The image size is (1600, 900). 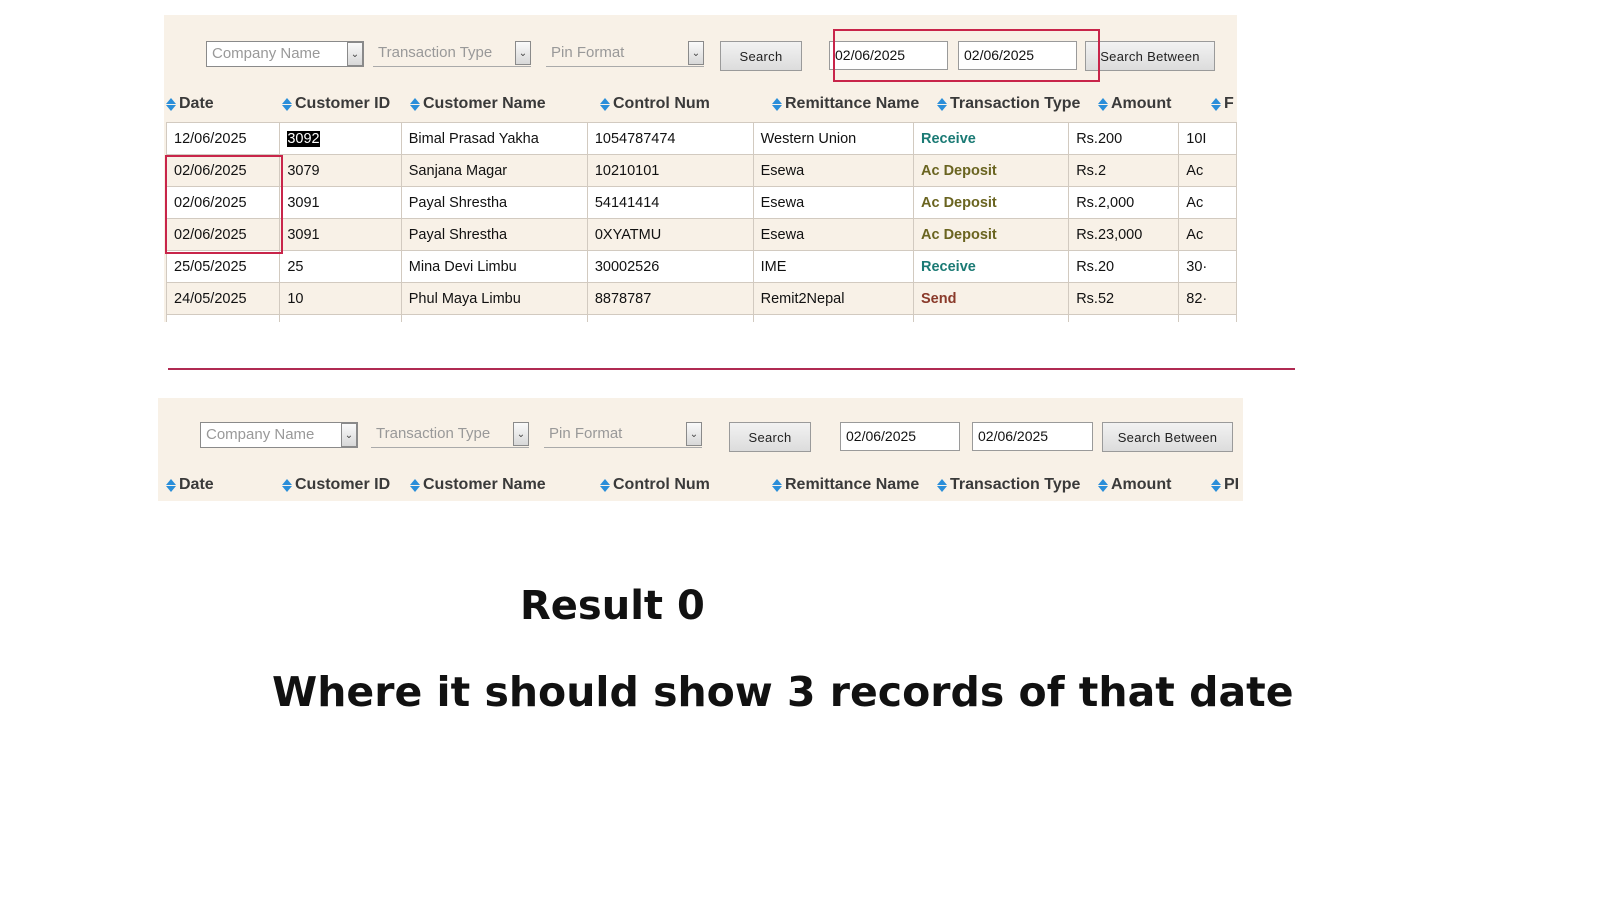 I want to click on amount-cell-text: Rs.20, so click(x=1095, y=266).